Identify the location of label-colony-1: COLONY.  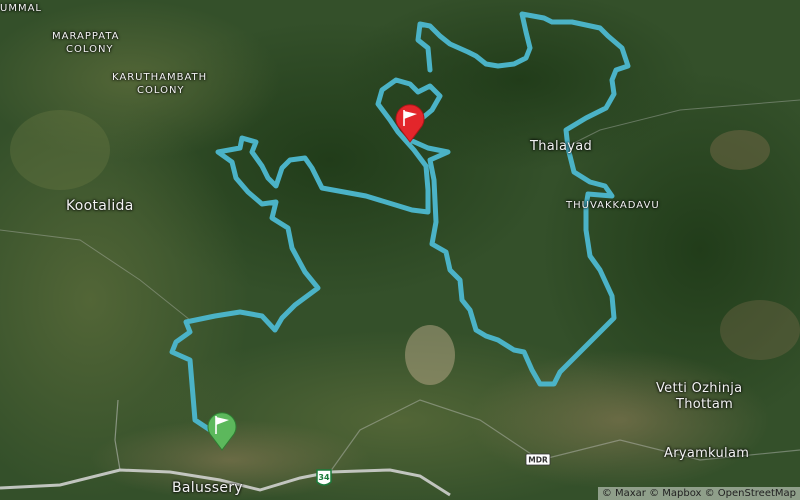
(90, 49).